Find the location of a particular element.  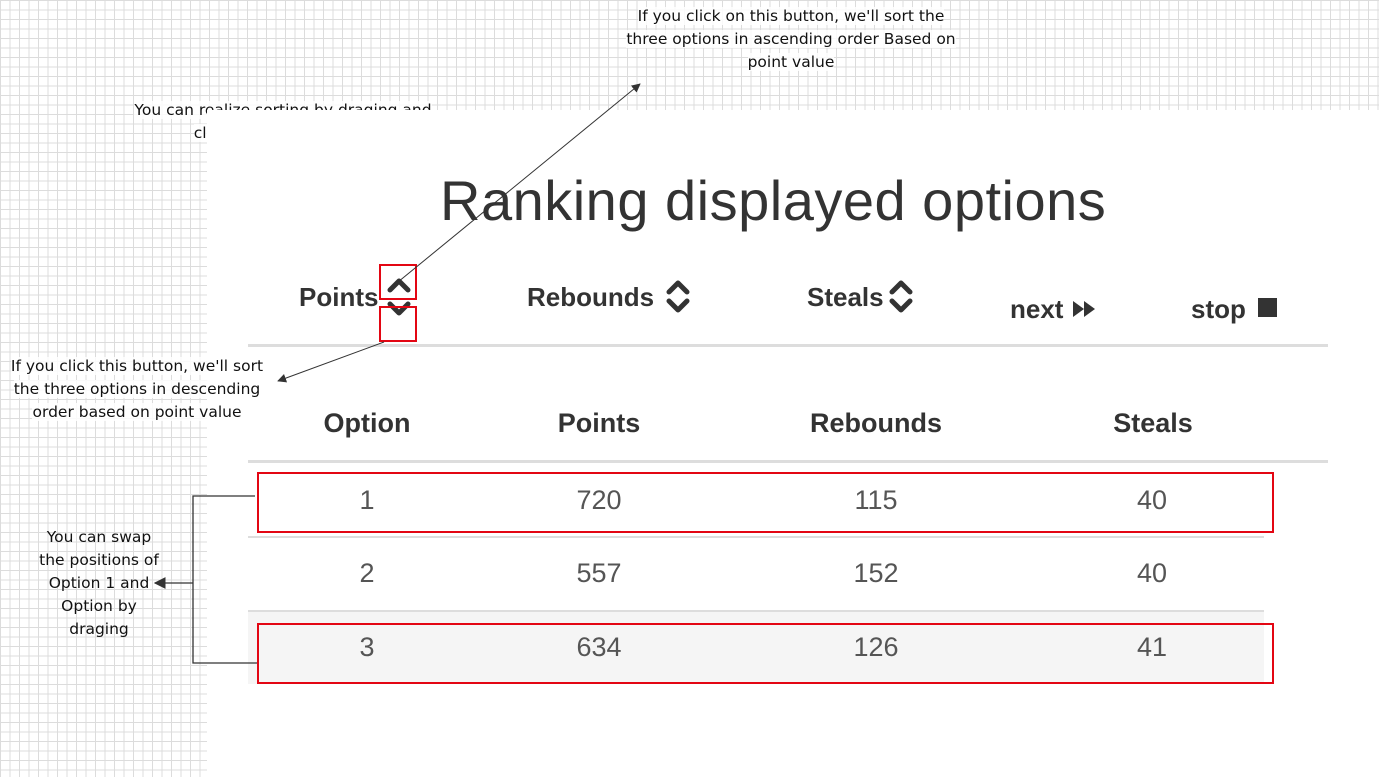

rebounds-sorter is located at coordinates (678, 296).